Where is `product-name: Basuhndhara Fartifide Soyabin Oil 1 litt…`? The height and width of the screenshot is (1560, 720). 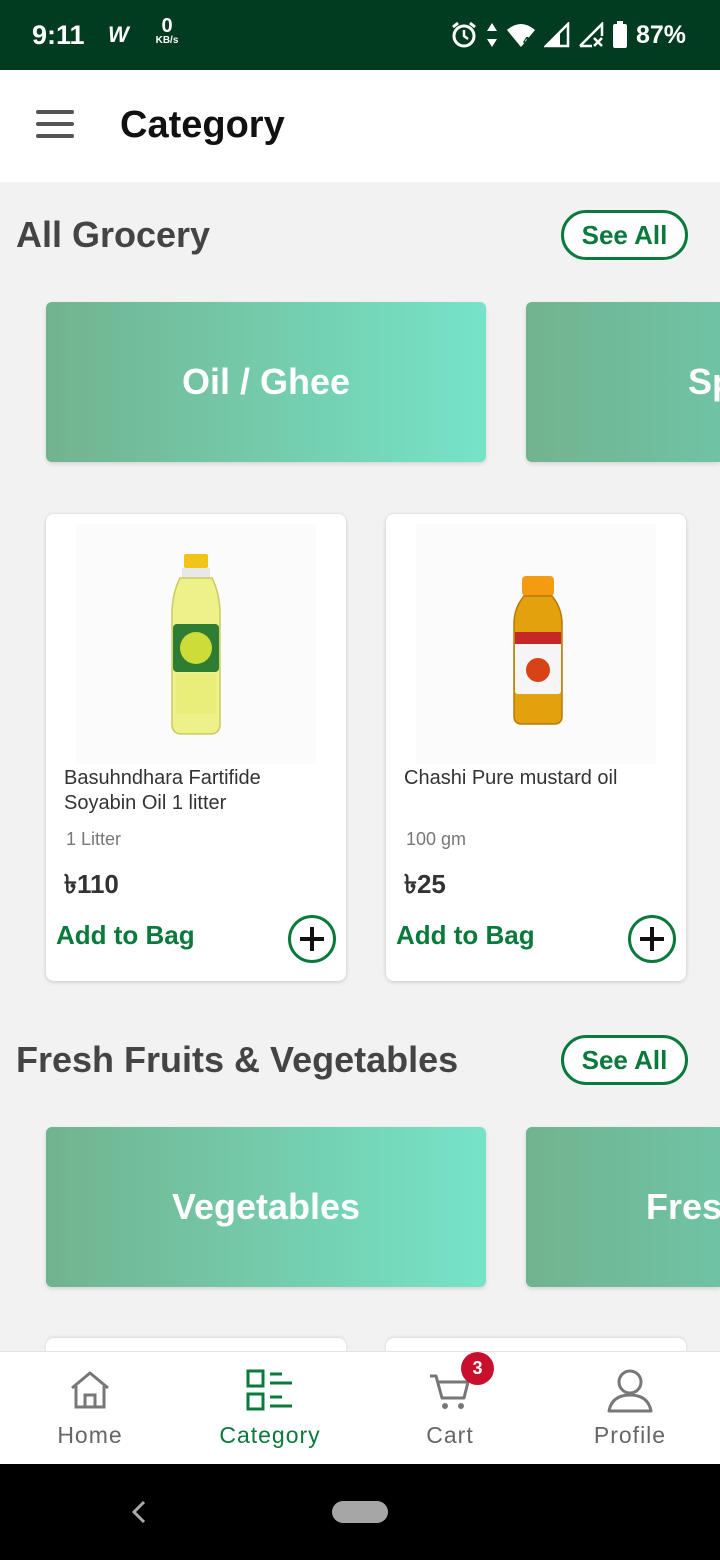
product-name: Basuhndhara Fartifide Soyabin Oil 1 litt… is located at coordinates (162, 790).